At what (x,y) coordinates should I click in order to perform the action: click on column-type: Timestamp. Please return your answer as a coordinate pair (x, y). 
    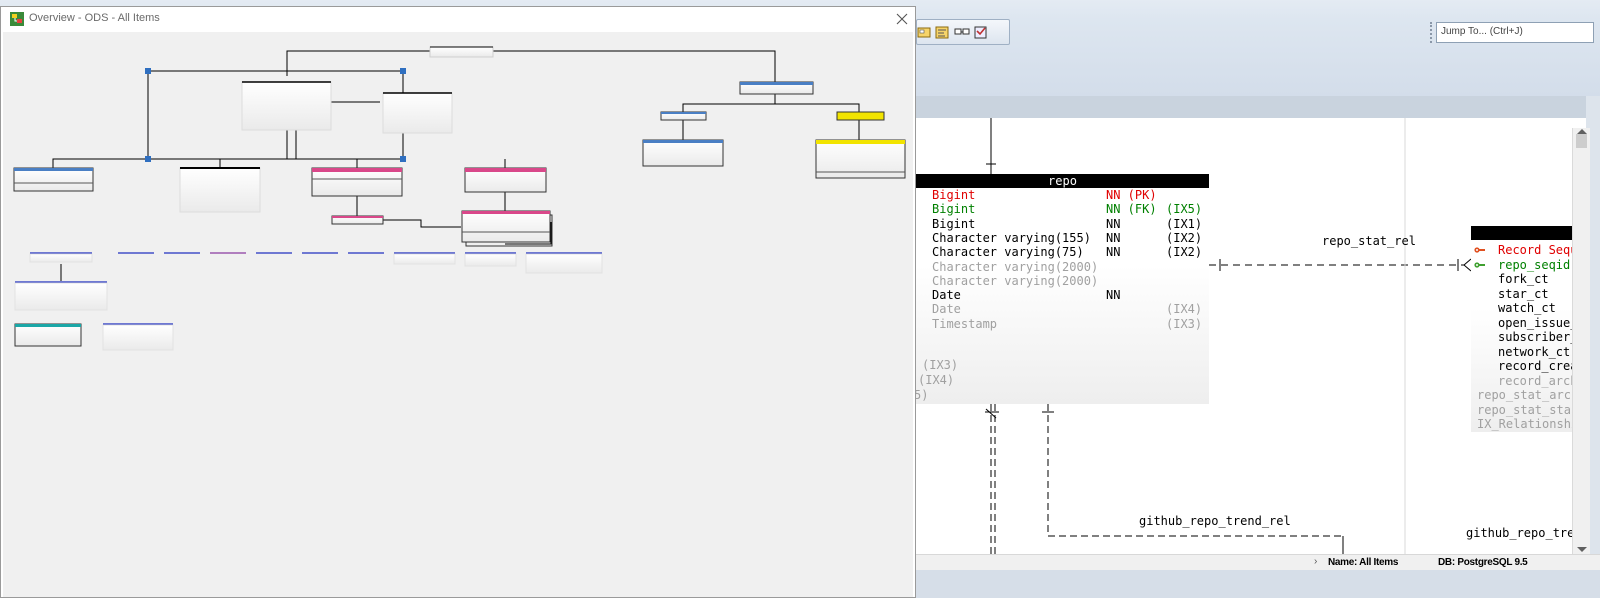
    Looking at the image, I should click on (965, 323).